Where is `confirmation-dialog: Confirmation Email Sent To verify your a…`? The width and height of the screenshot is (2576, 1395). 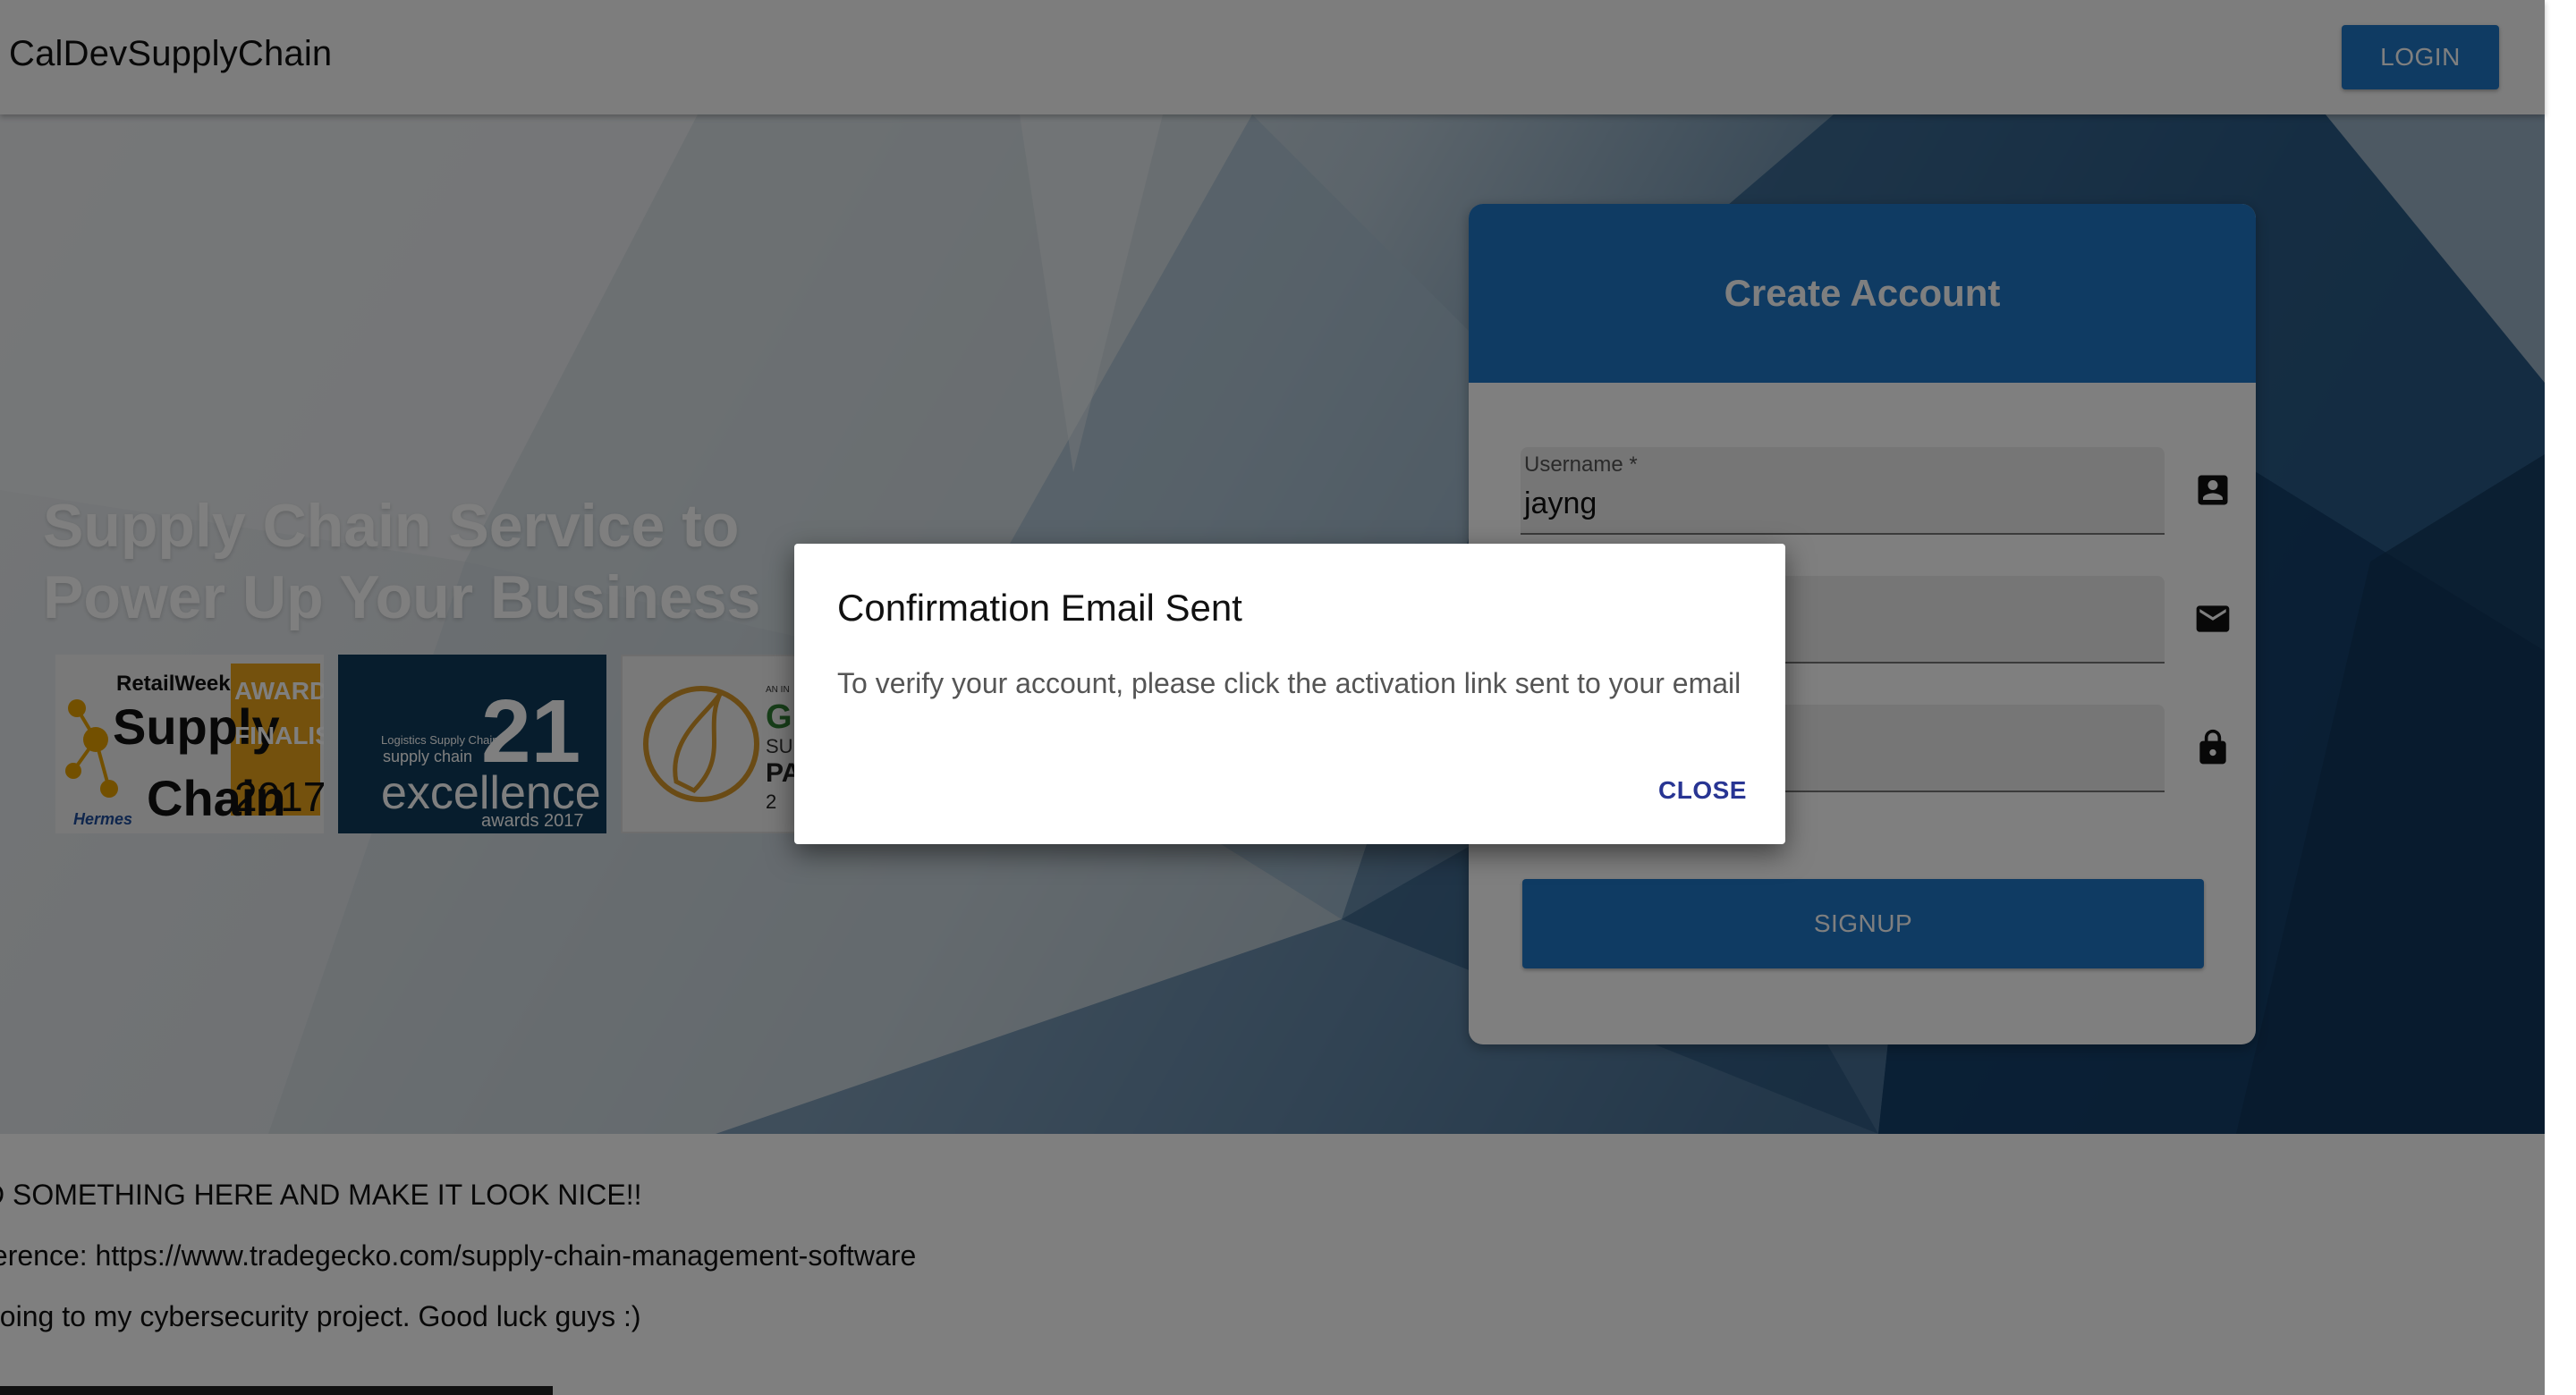
confirmation-dialog: Confirmation Email Sent To verify your a… is located at coordinates (1289, 694).